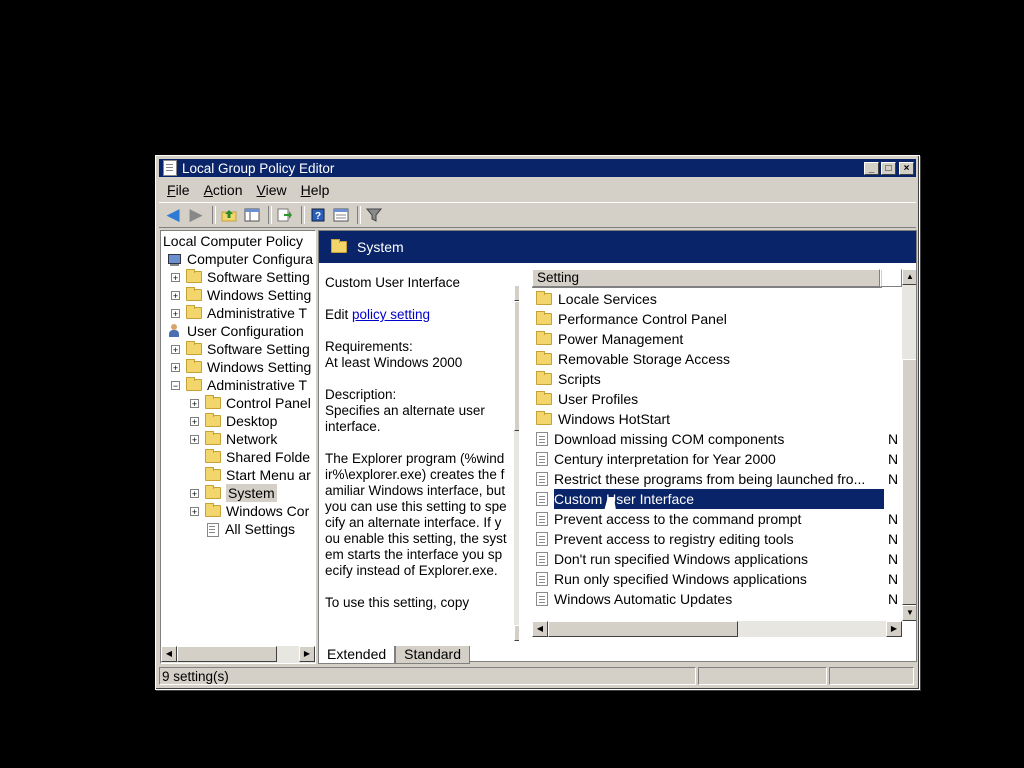 The height and width of the screenshot is (768, 1024). What do you see at coordinates (239, 313) in the screenshot?
I see `tree-item-administrative-templates: + Administrative T` at bounding box center [239, 313].